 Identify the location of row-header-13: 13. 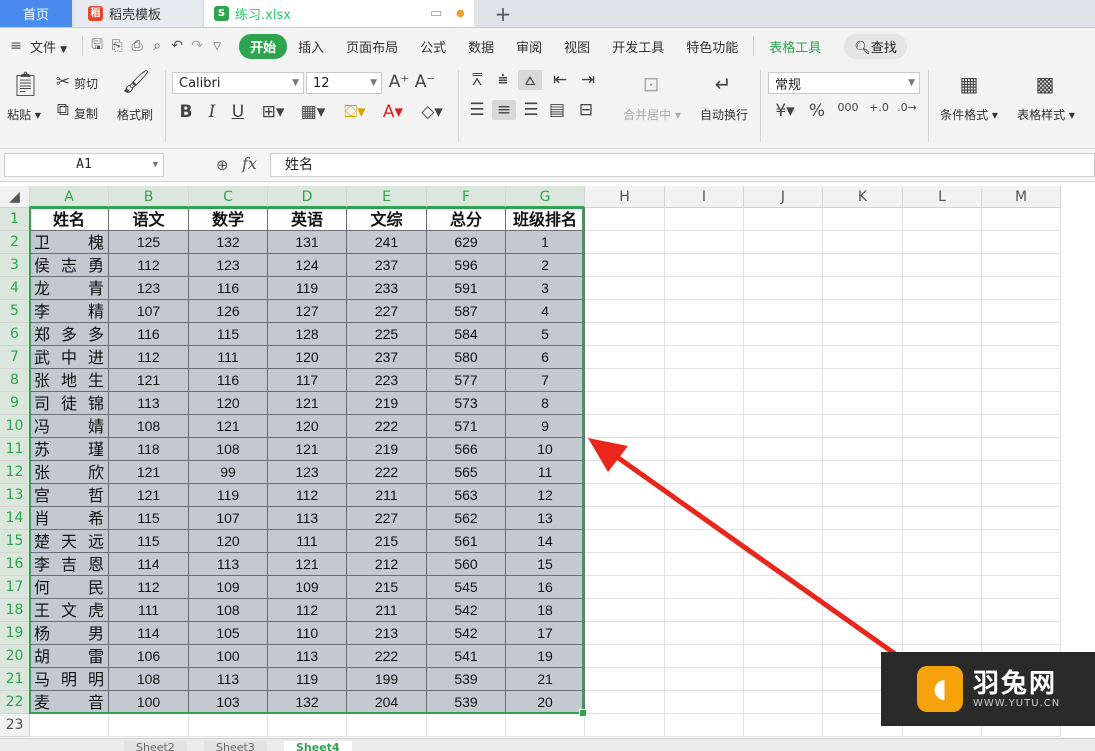
(15, 495).